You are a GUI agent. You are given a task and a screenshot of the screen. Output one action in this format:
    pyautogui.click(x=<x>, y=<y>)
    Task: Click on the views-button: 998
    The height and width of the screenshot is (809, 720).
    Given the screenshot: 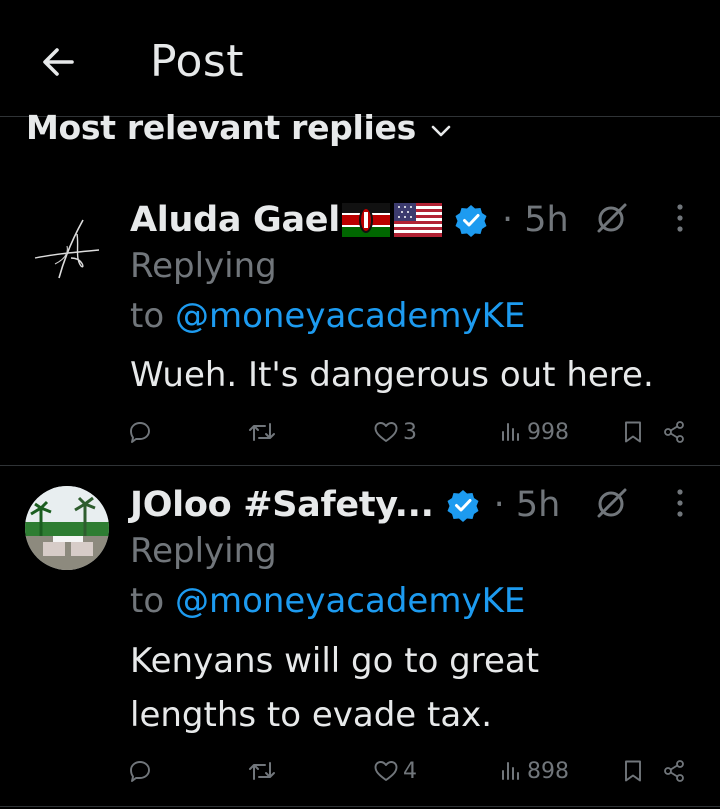 What is the action you would take?
    pyautogui.click(x=534, y=432)
    